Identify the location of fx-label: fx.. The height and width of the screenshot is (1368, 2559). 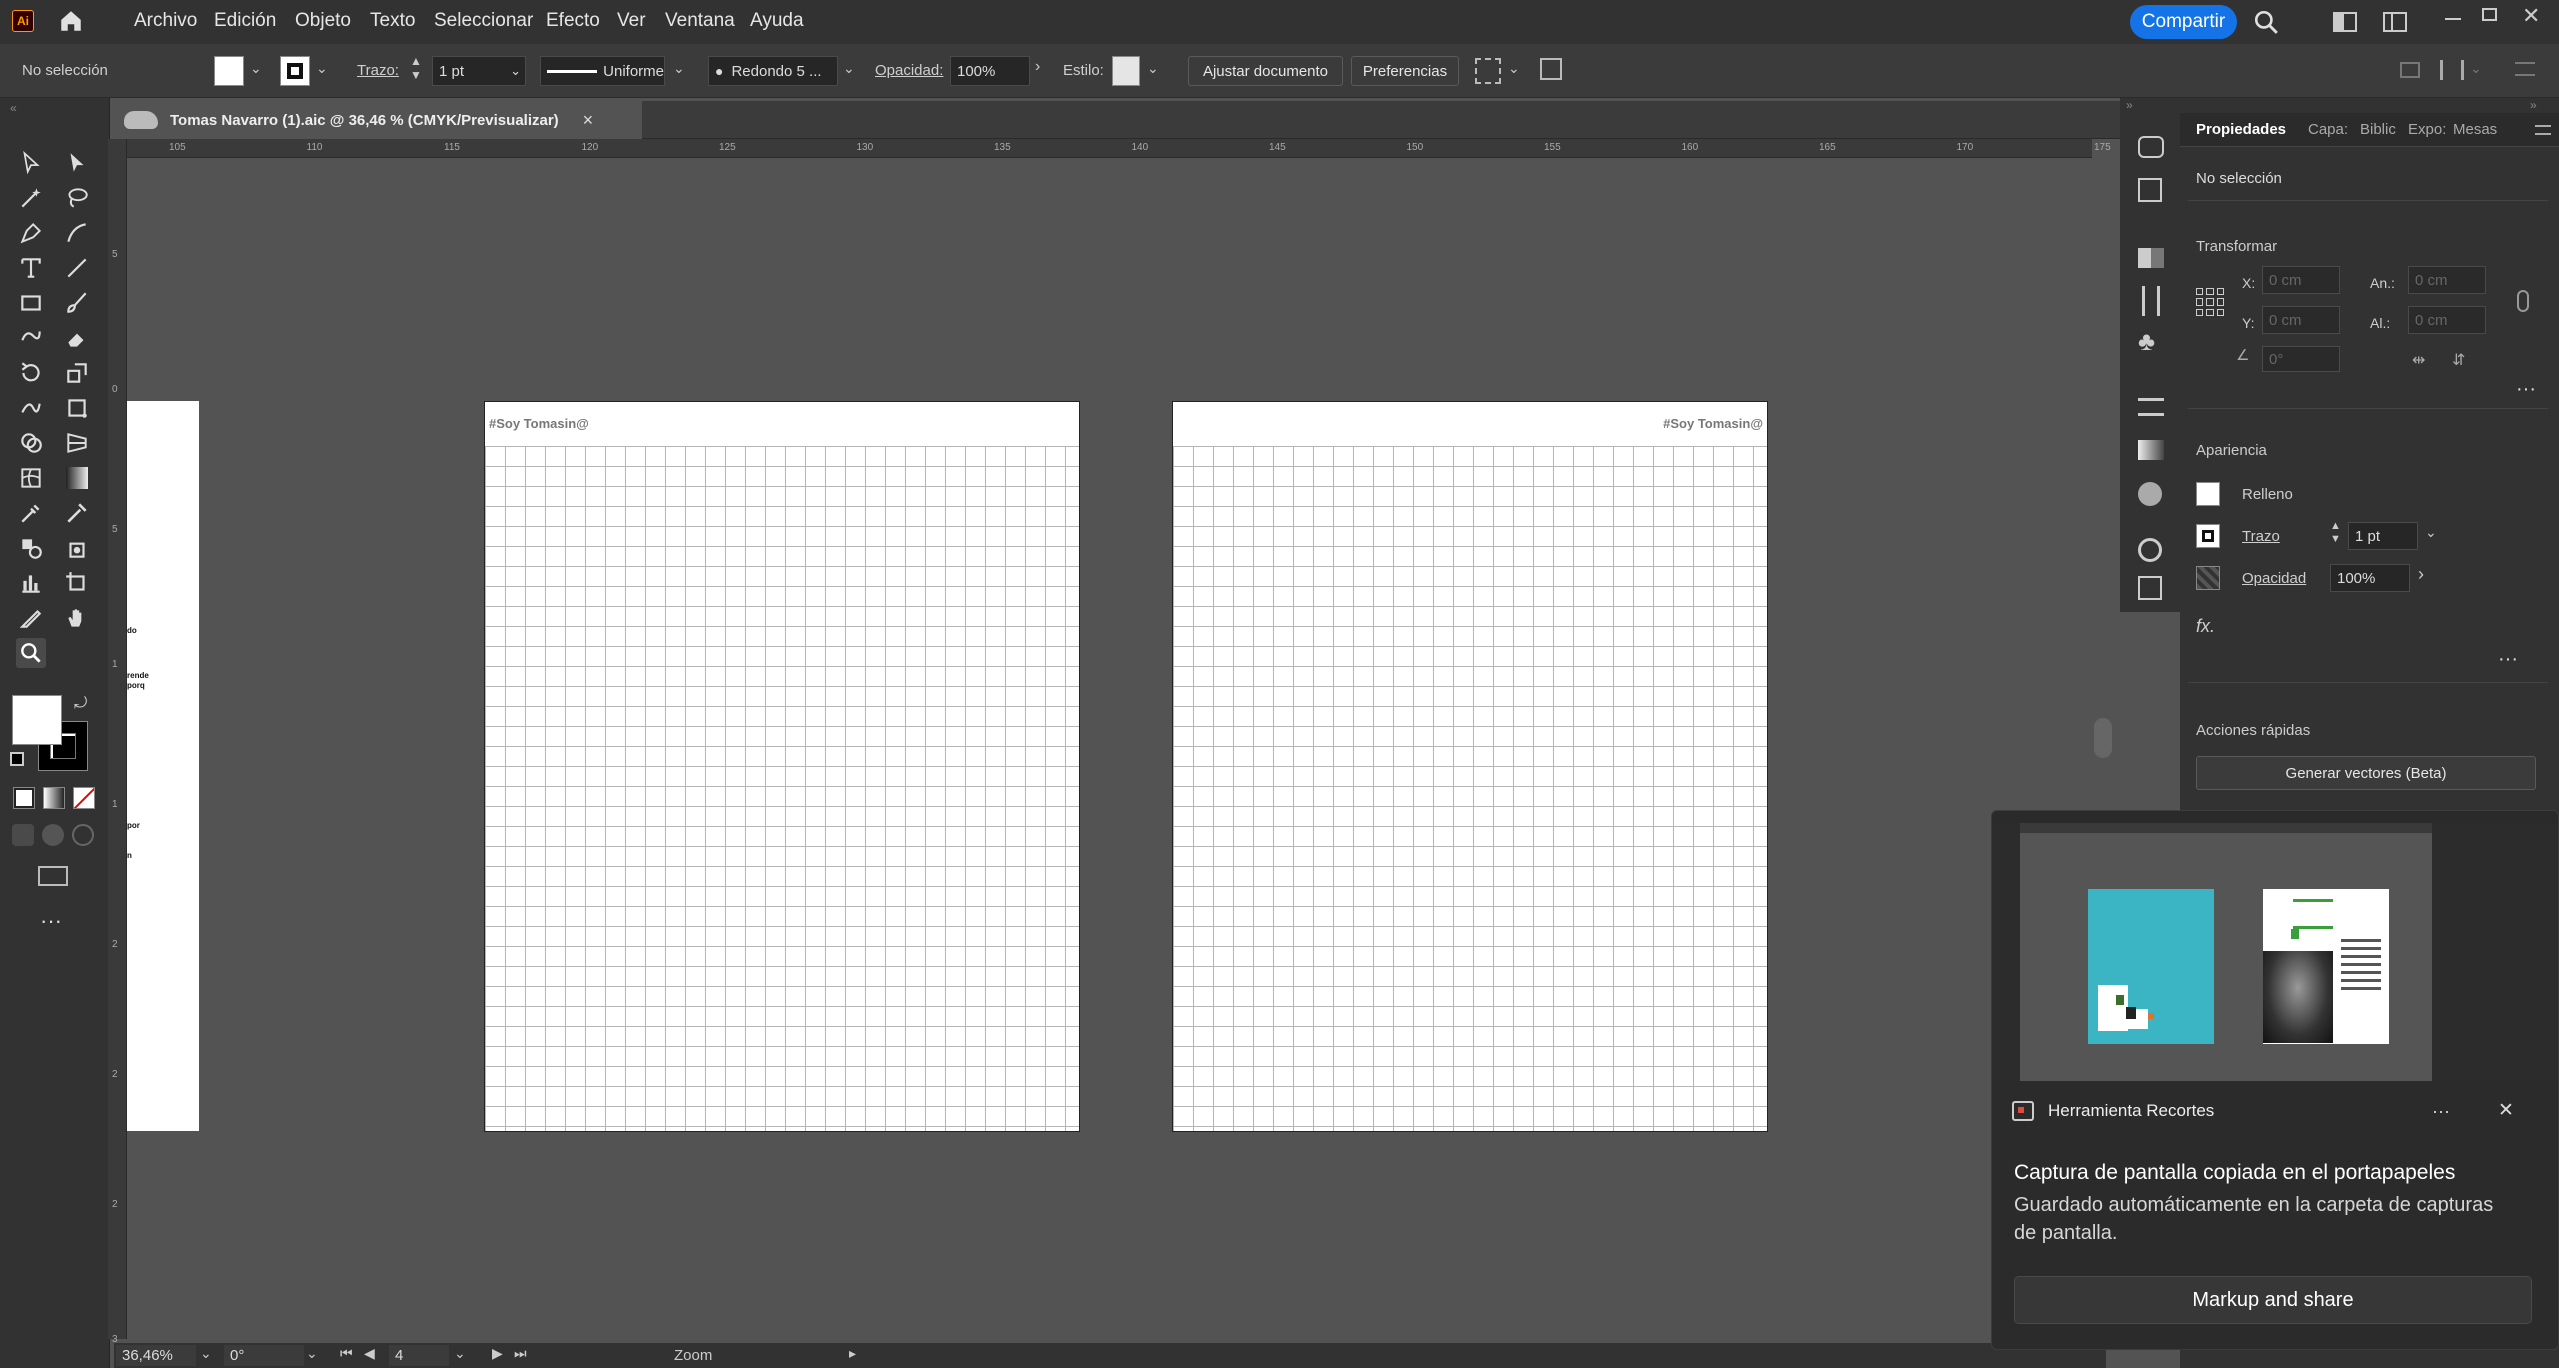
(2205, 626).